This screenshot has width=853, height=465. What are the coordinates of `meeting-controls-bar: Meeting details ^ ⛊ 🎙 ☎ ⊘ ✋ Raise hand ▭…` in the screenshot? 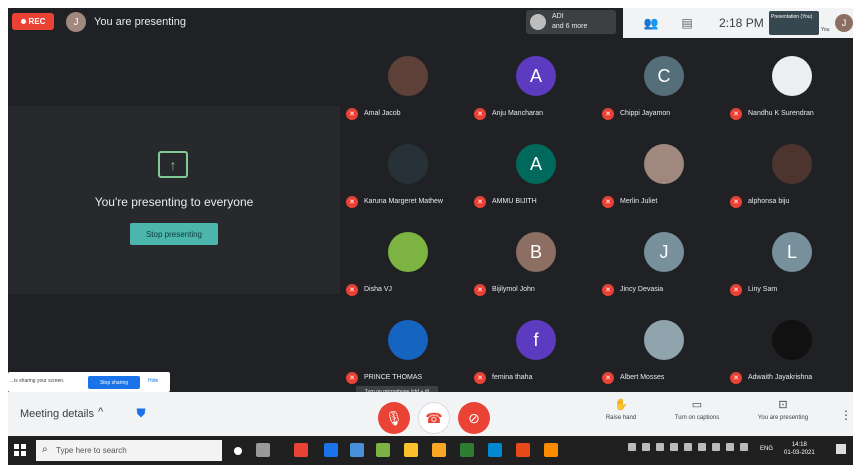 It's located at (430, 414).